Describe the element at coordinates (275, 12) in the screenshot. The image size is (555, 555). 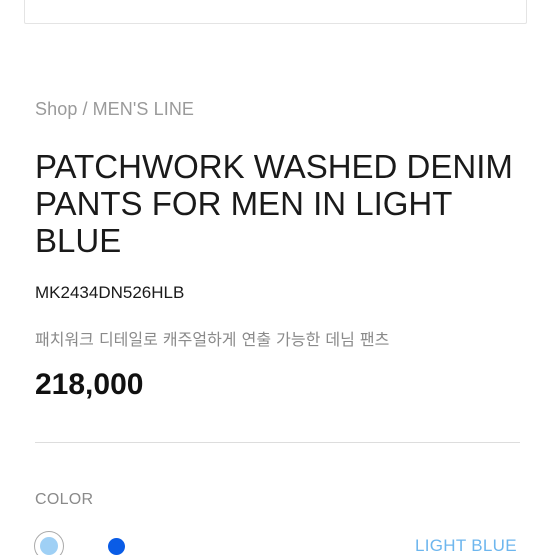
I see `header-frame` at that location.